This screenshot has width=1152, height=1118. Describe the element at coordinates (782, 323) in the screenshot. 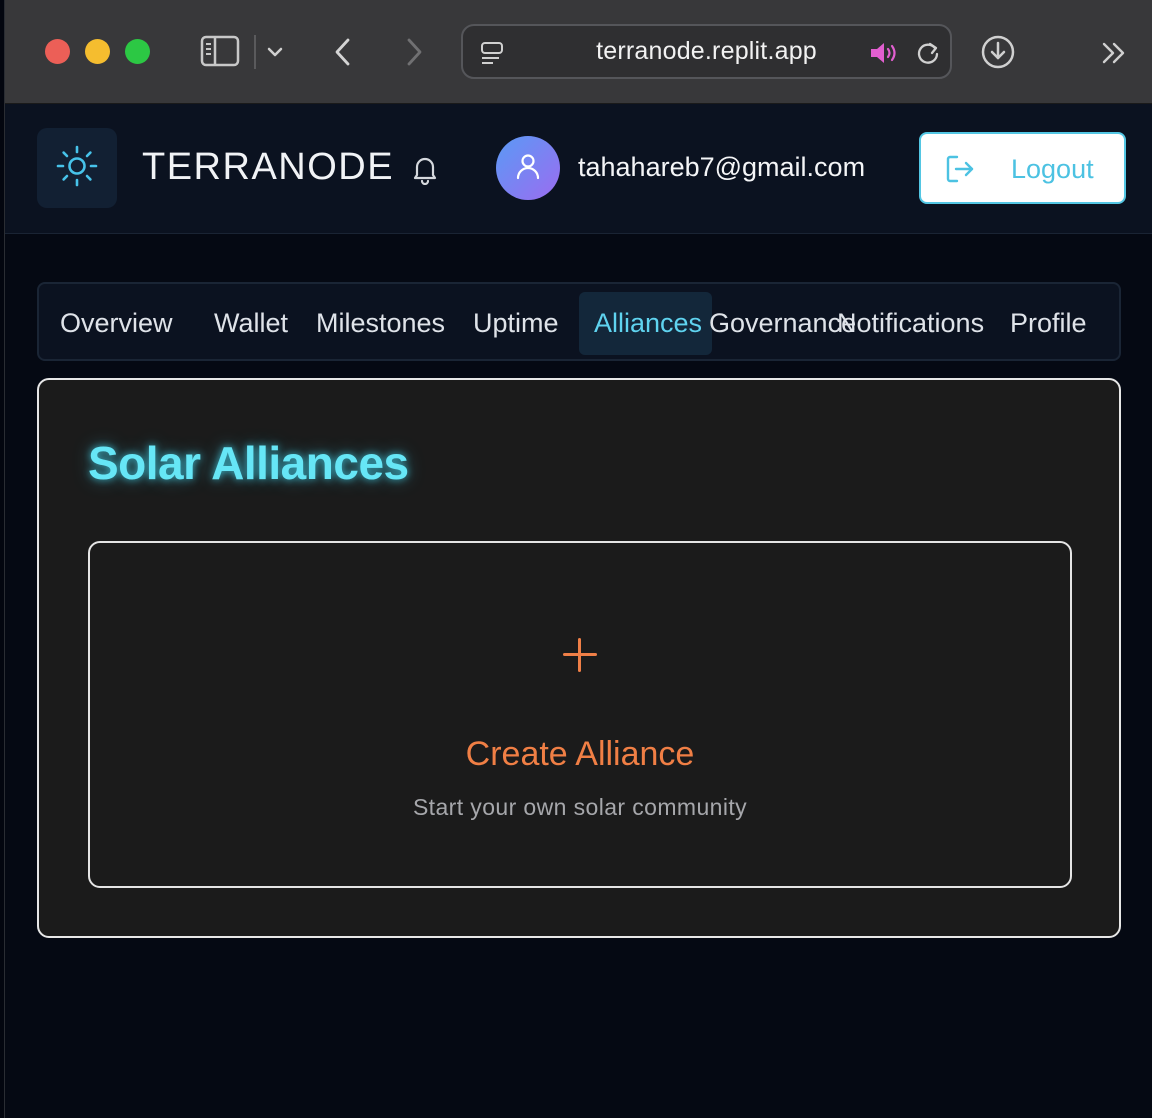

I see `tab-governance: Governance` at that location.